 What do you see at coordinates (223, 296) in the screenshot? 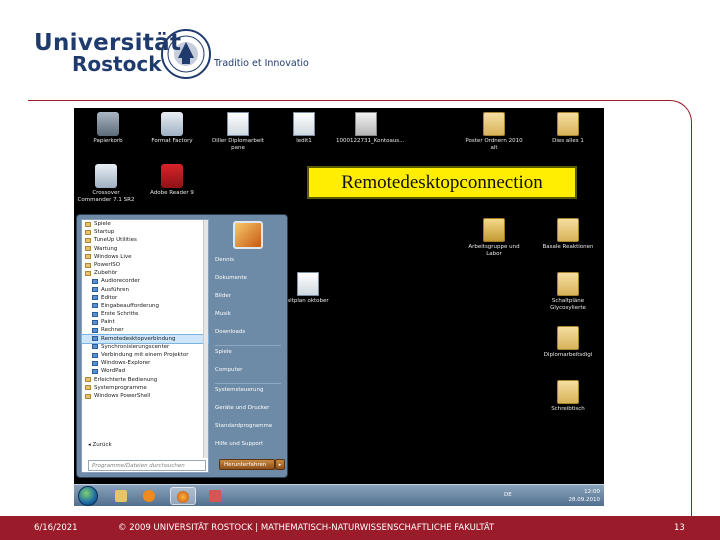
I see `start-menu-place: Bilder` at bounding box center [223, 296].